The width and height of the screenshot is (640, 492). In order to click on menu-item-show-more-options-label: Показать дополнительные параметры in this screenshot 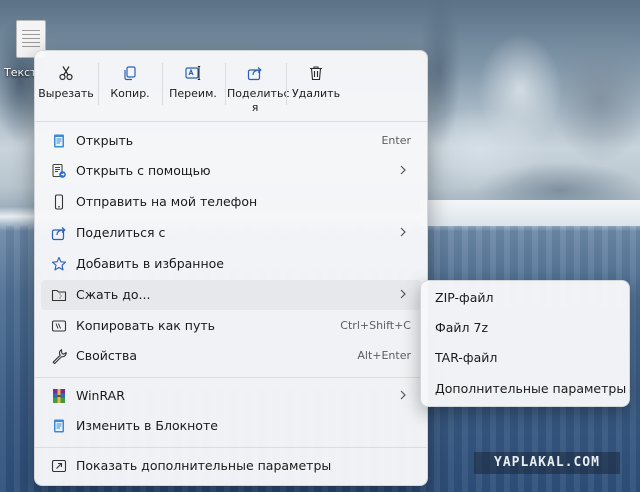, I will do `click(204, 465)`.